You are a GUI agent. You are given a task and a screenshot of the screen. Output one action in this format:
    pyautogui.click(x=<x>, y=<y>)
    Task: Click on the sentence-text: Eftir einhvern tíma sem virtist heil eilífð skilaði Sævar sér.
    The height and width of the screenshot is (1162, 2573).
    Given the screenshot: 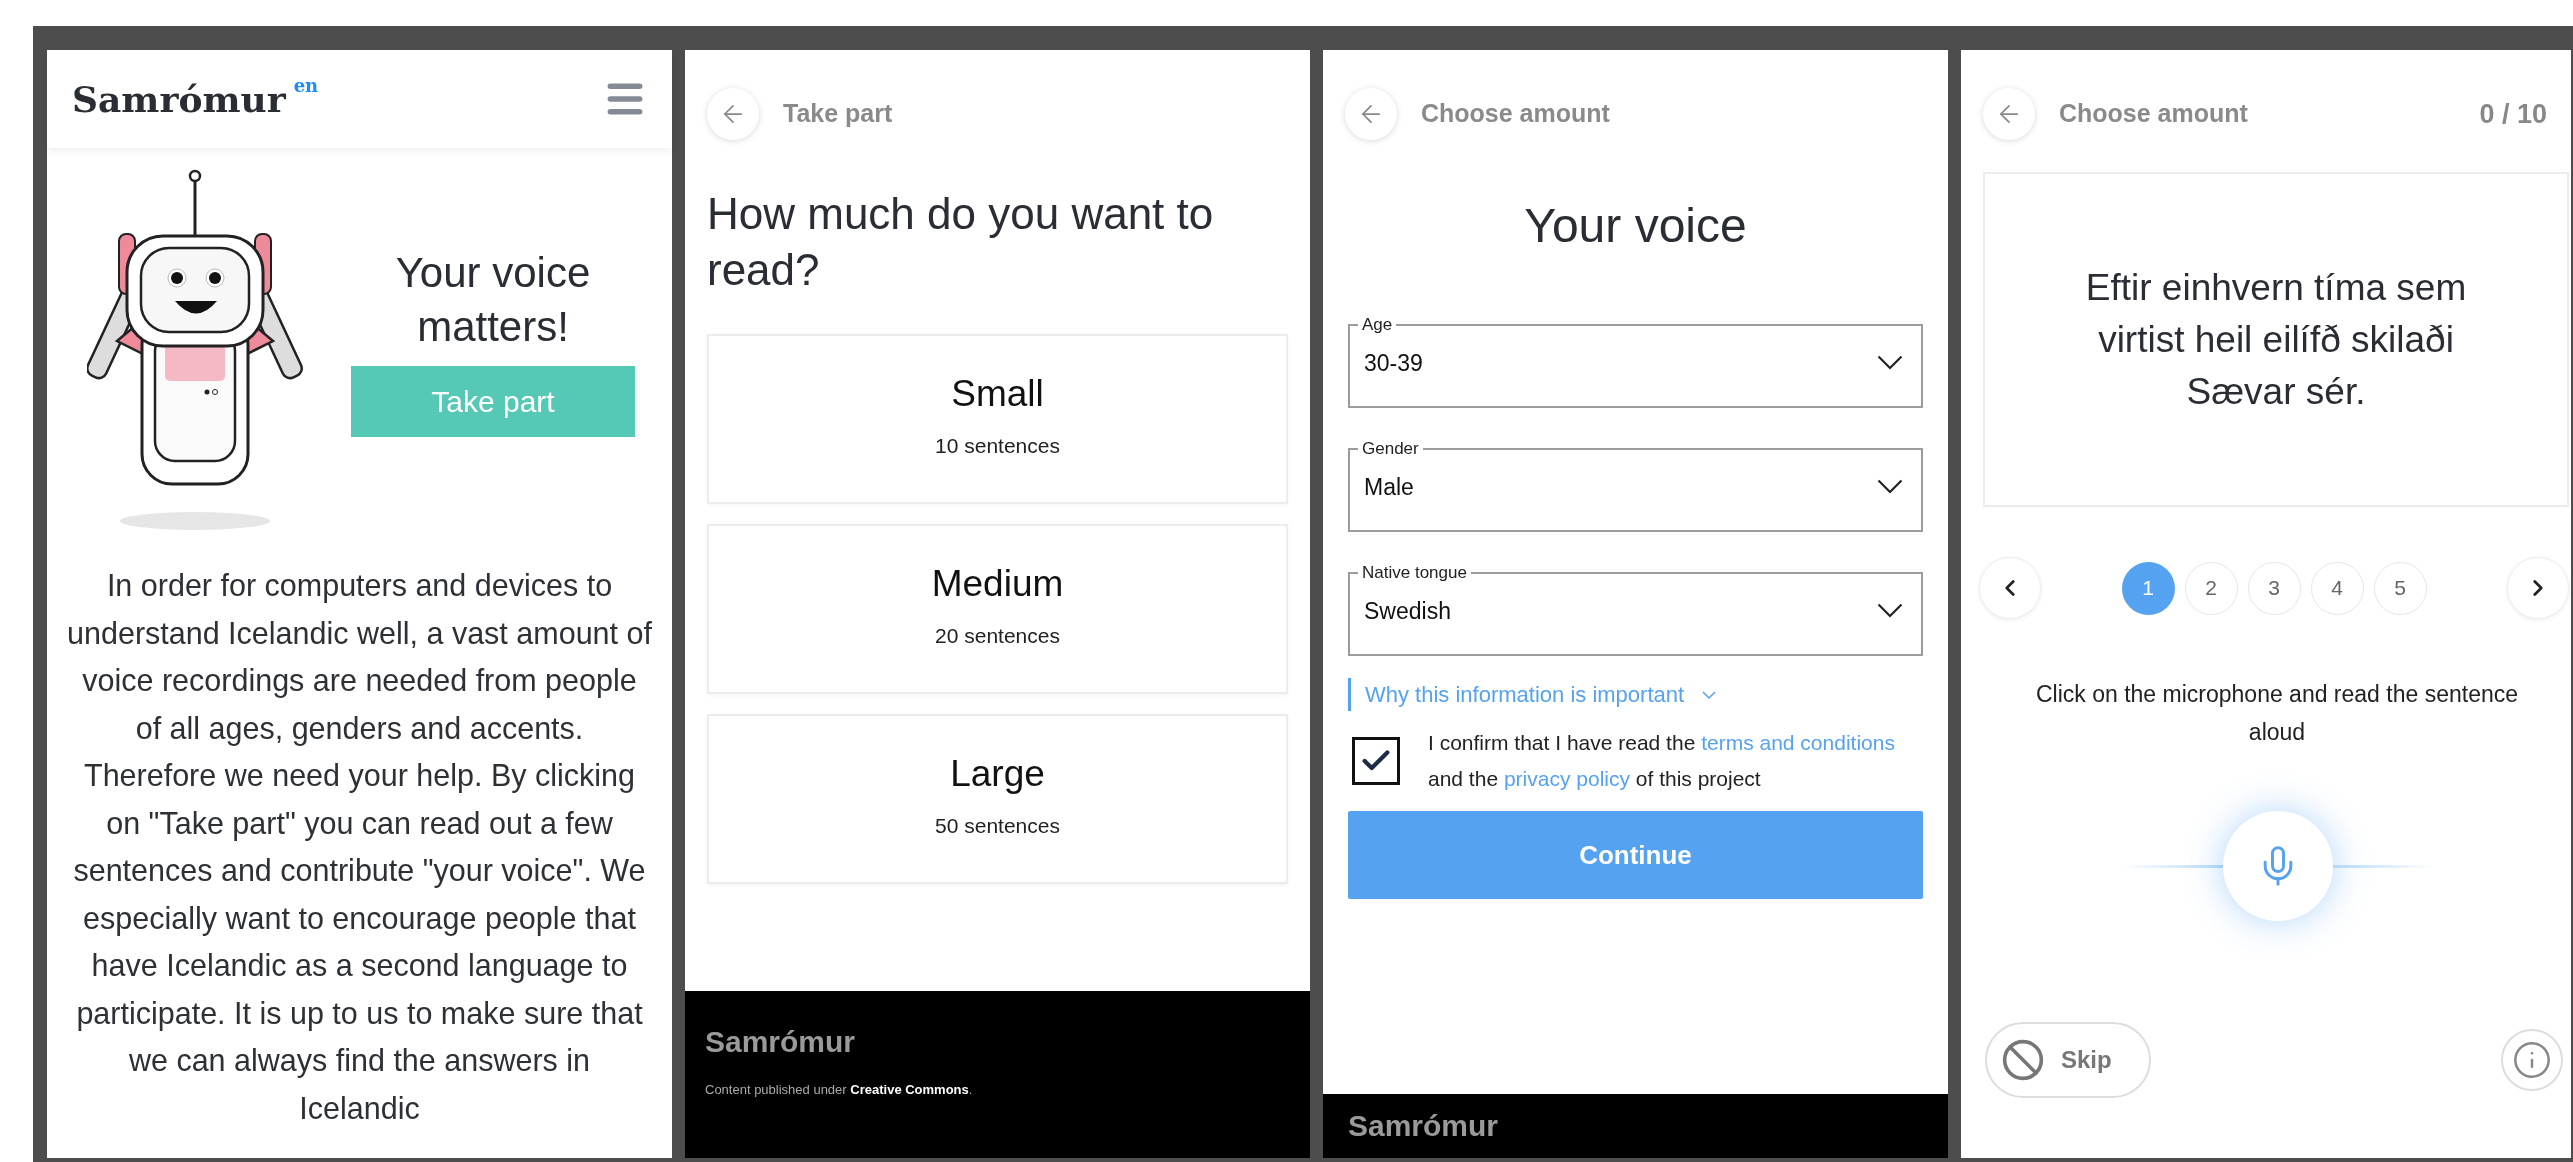 What is the action you would take?
    pyautogui.click(x=2276, y=339)
    